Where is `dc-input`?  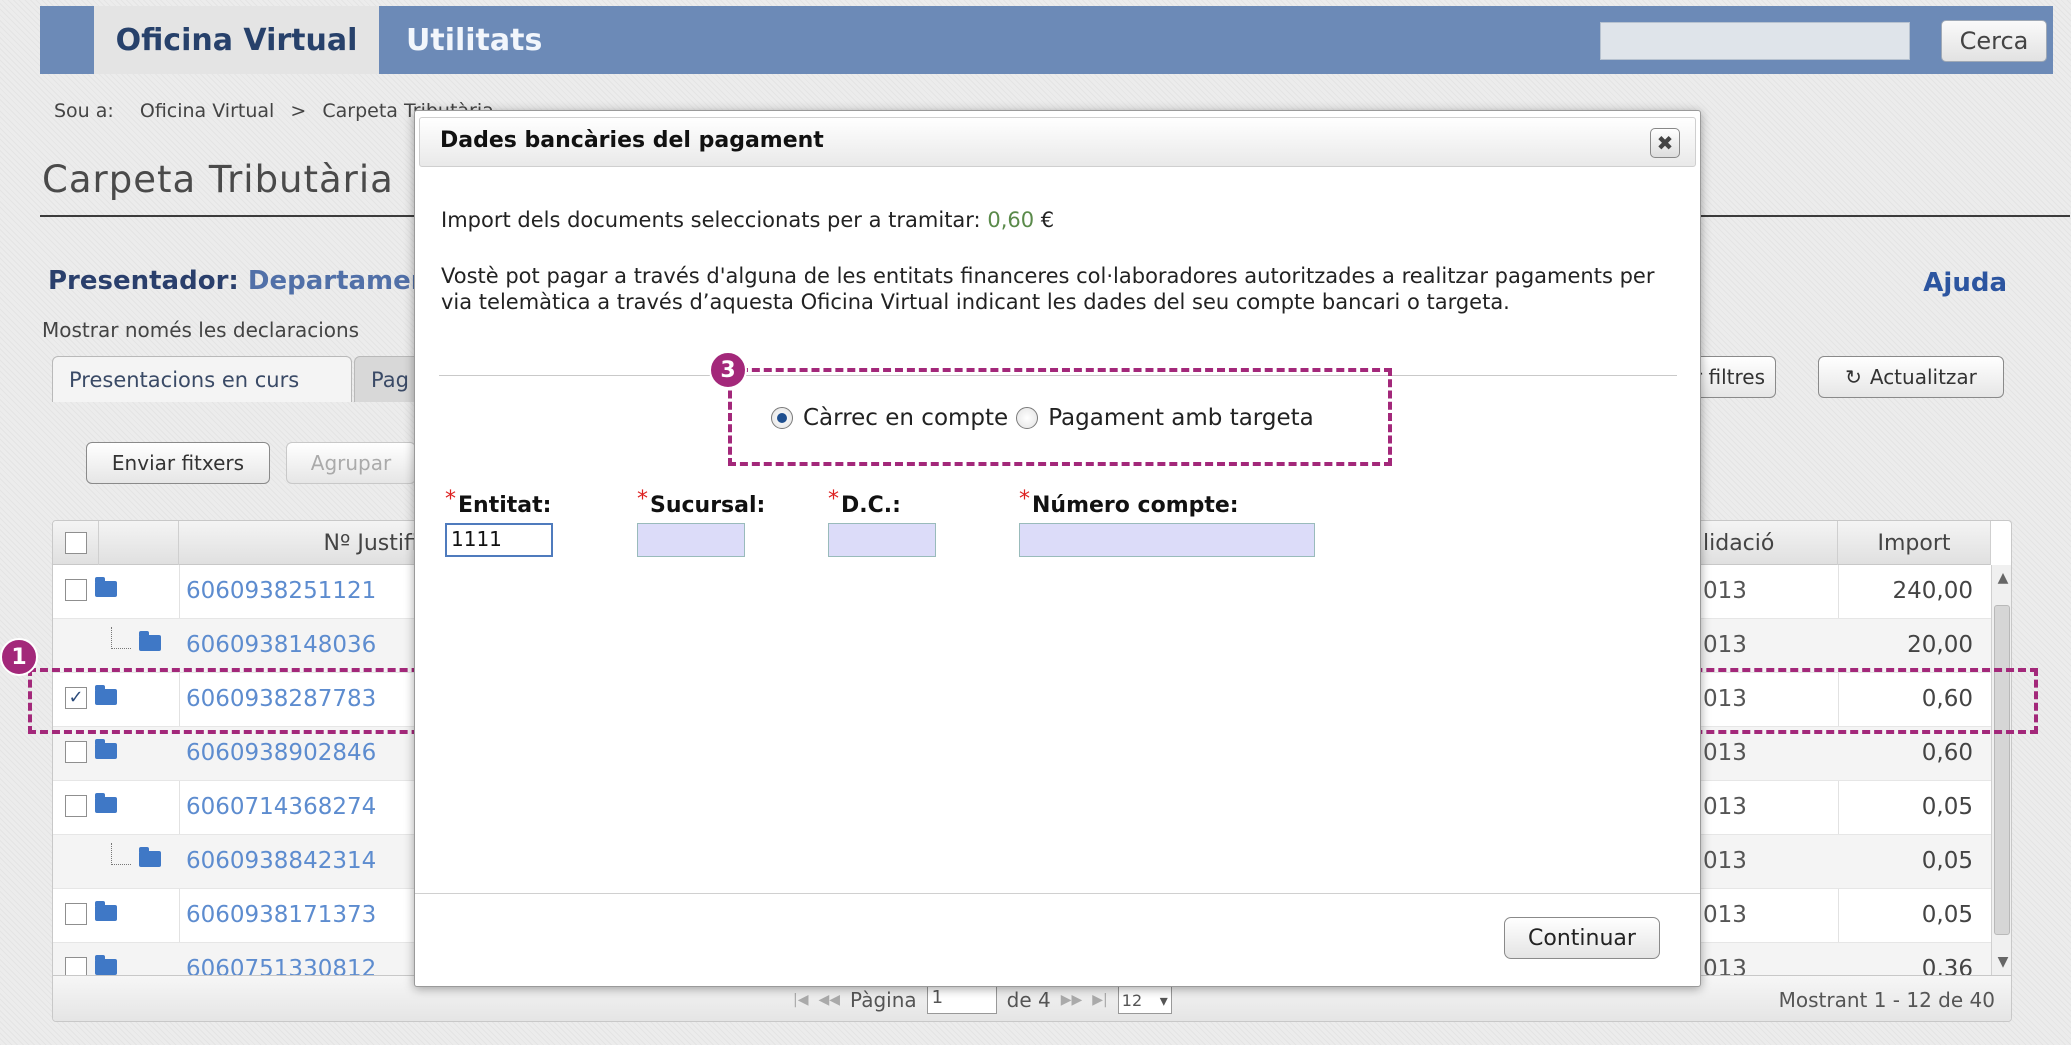
dc-input is located at coordinates (882, 540).